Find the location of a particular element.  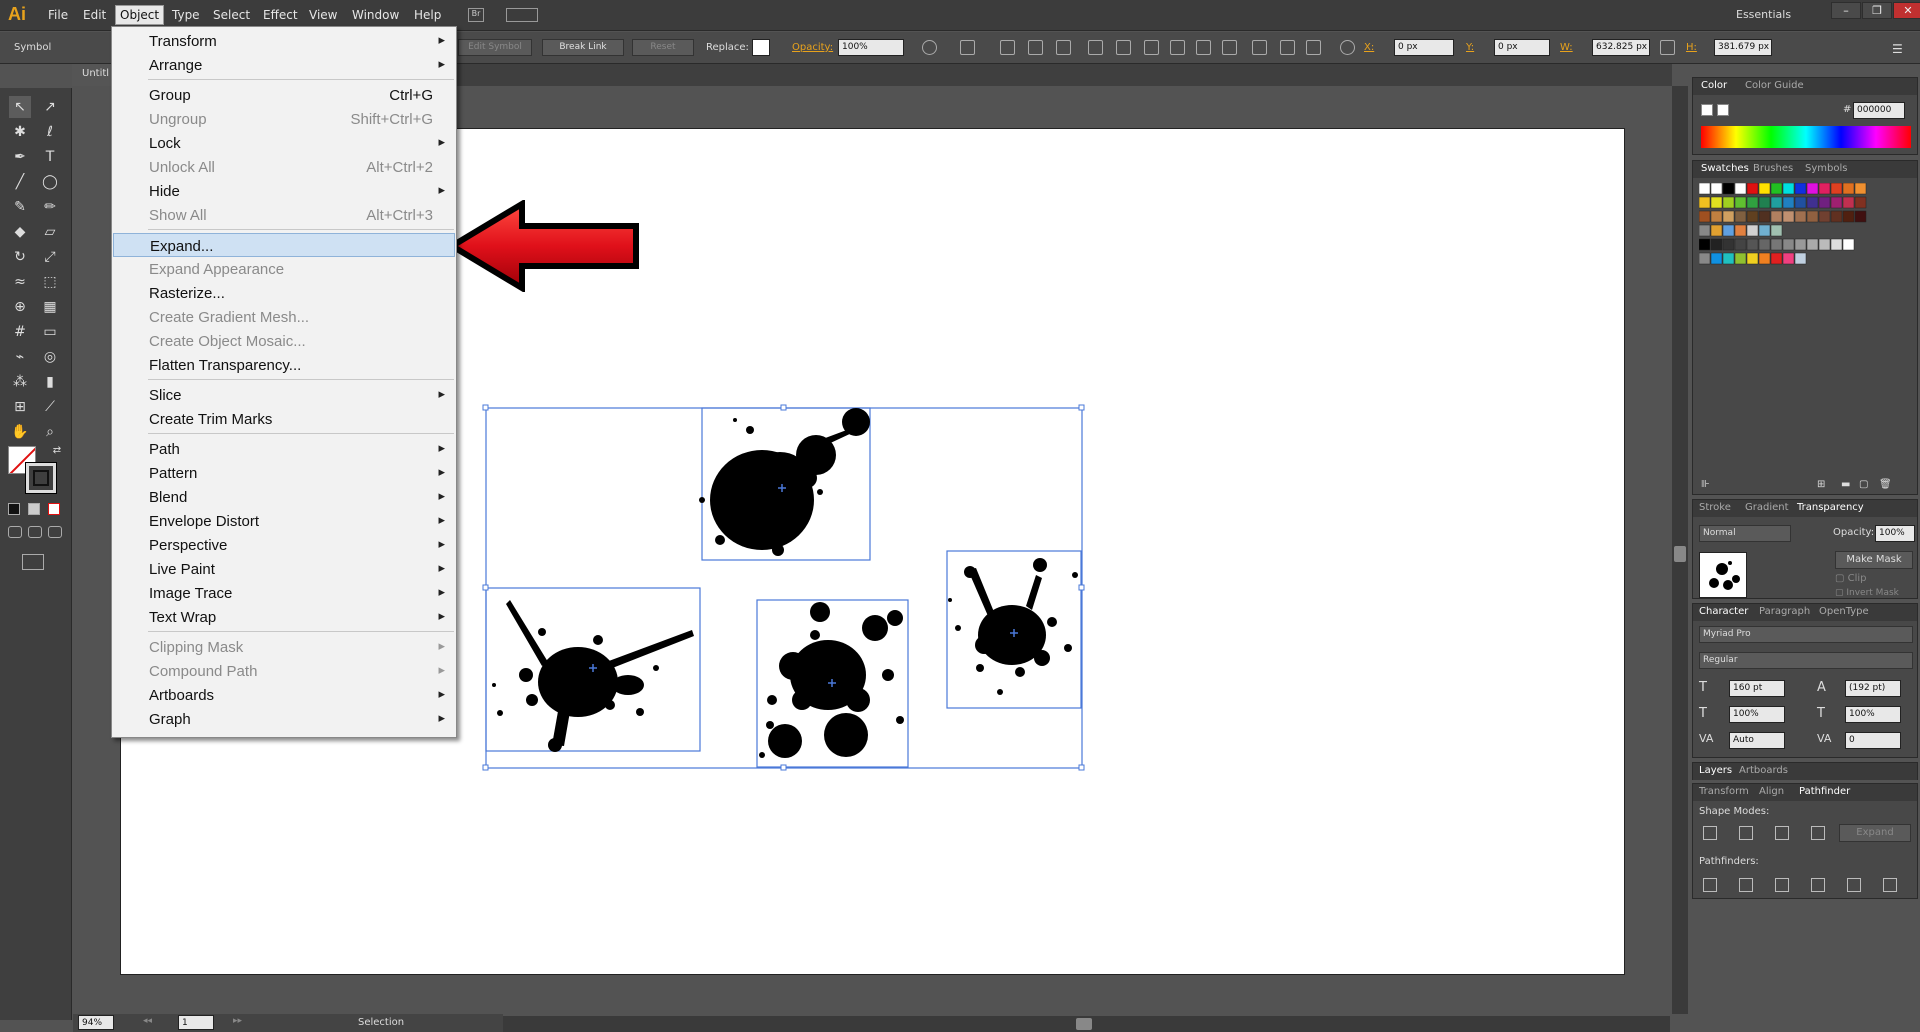

menu-item-create-trim-marks: Create Trim Marks is located at coordinates (284, 419).